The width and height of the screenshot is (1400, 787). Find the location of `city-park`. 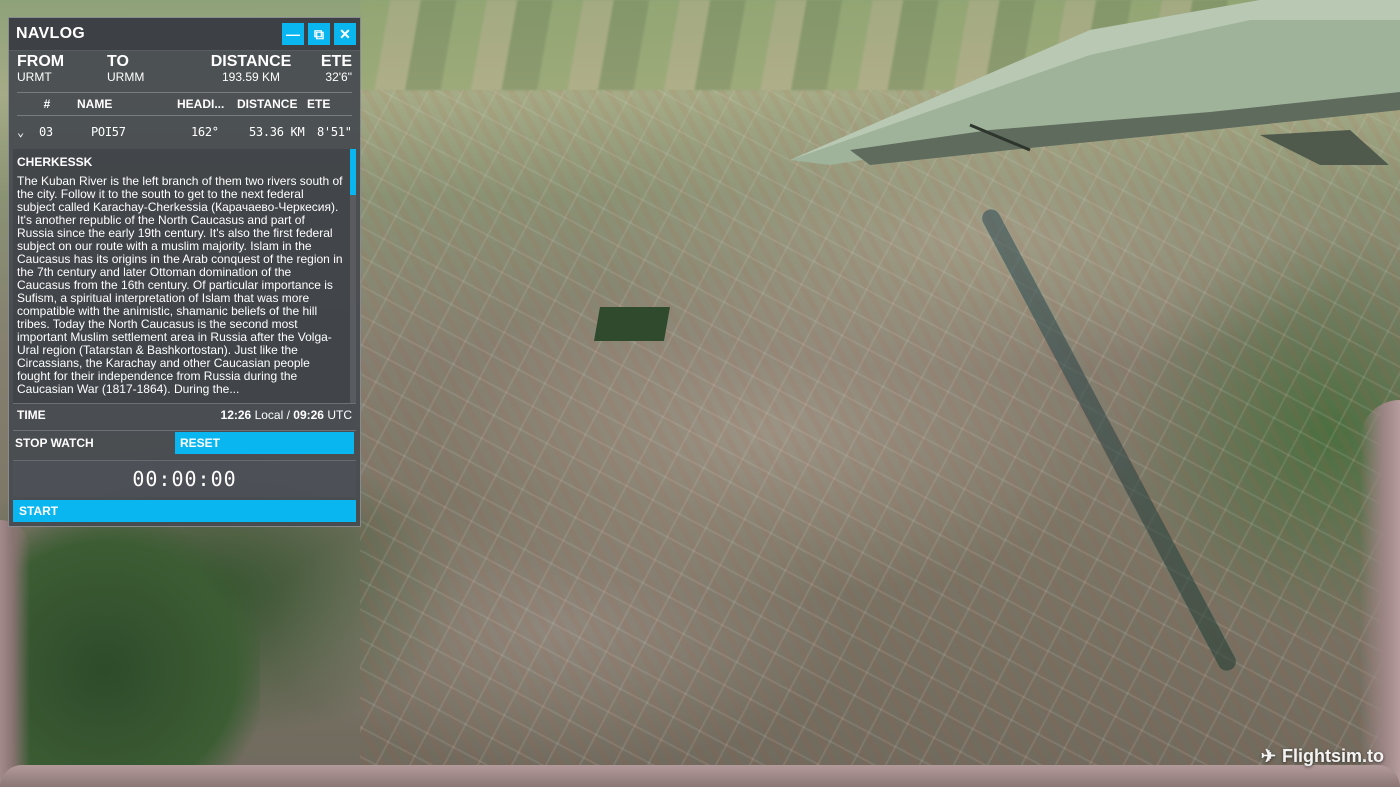

city-park is located at coordinates (632, 324).